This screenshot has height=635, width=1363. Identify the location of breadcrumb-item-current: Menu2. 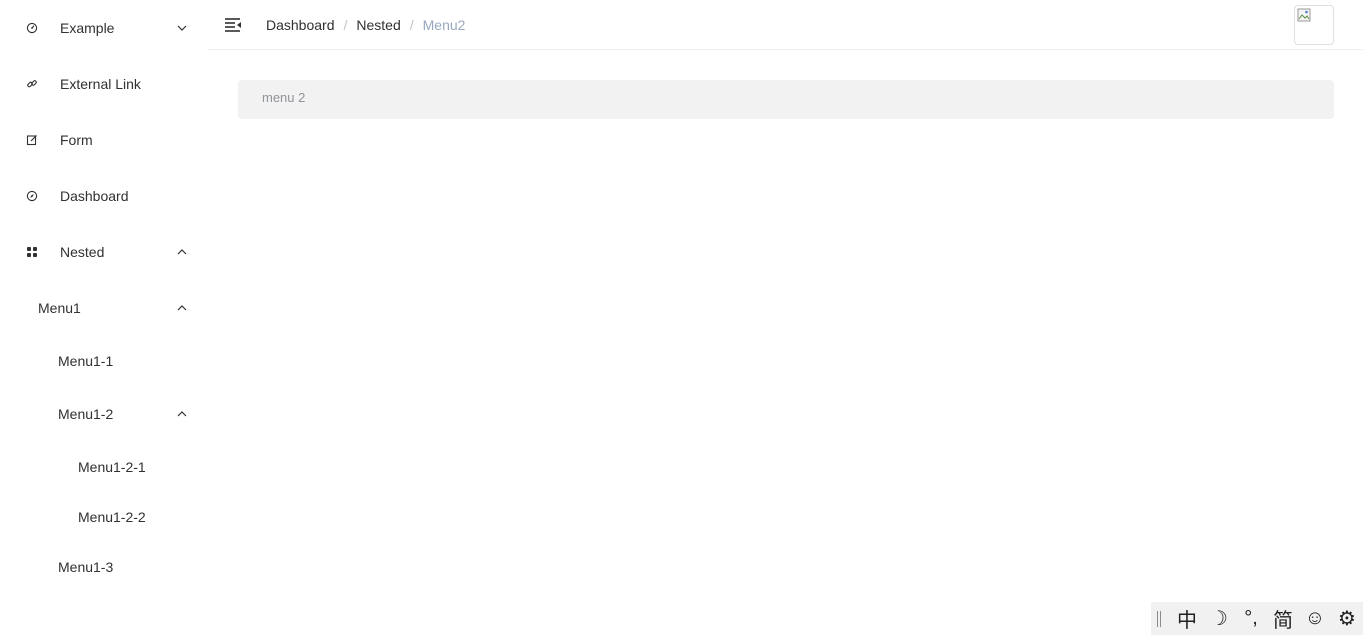
(444, 25).